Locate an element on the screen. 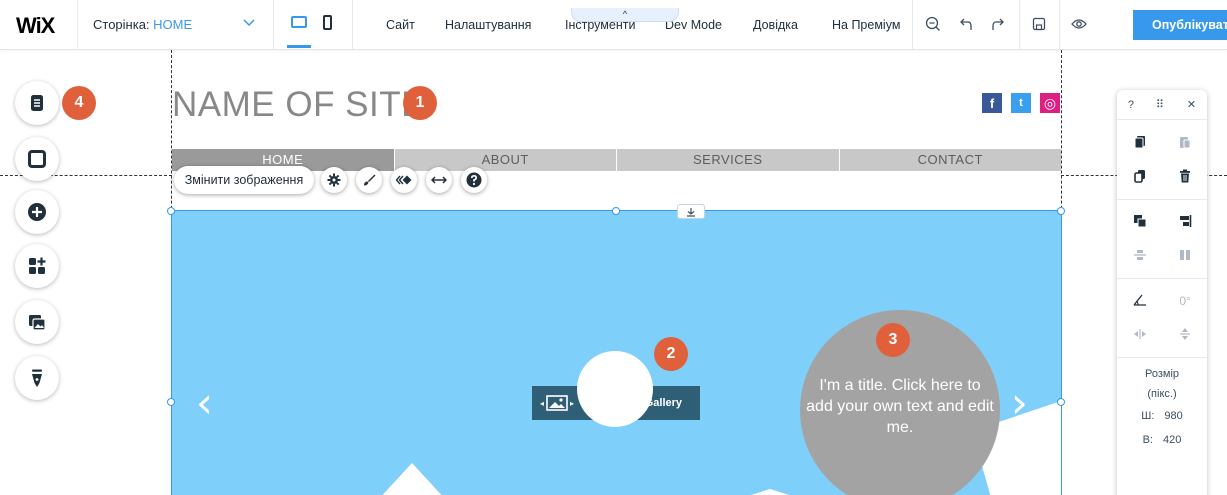  size-unit: (пікс.) is located at coordinates (1162, 394).